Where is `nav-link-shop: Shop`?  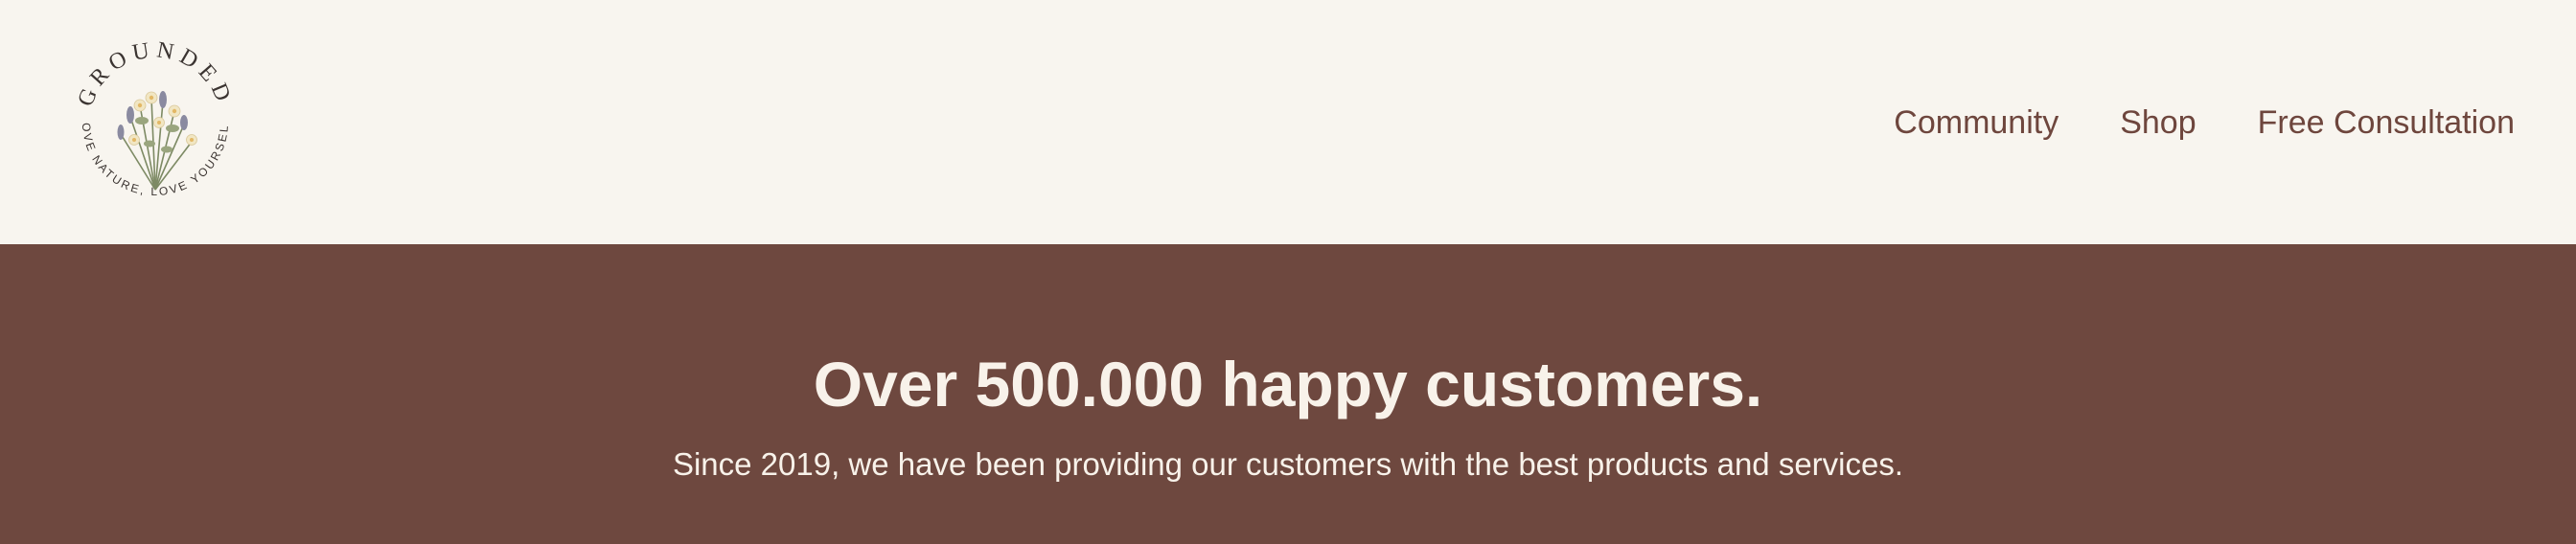
nav-link-shop: Shop is located at coordinates (2158, 123).